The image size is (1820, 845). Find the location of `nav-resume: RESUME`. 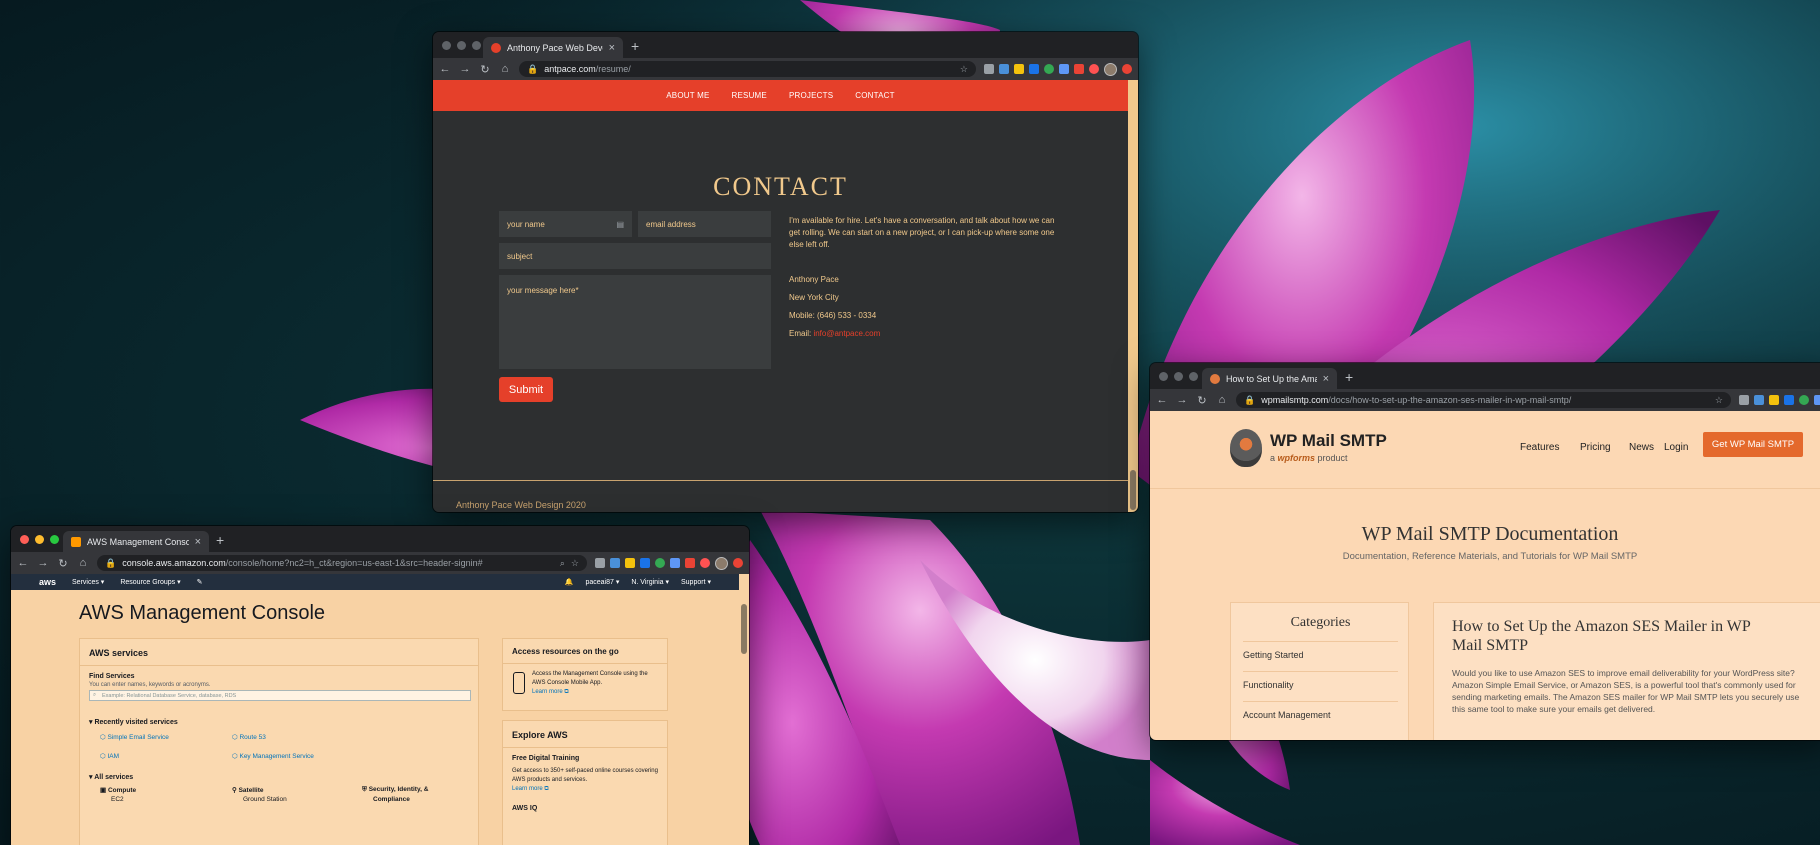

nav-resume: RESUME is located at coordinates (749, 95).